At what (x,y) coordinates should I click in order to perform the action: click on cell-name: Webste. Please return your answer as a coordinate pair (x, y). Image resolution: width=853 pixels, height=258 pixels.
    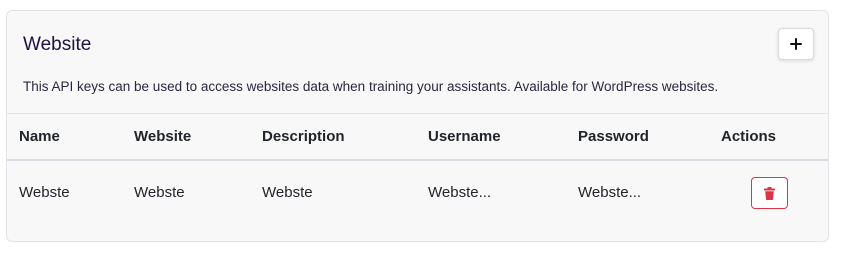
    Looking at the image, I should click on (44, 192).